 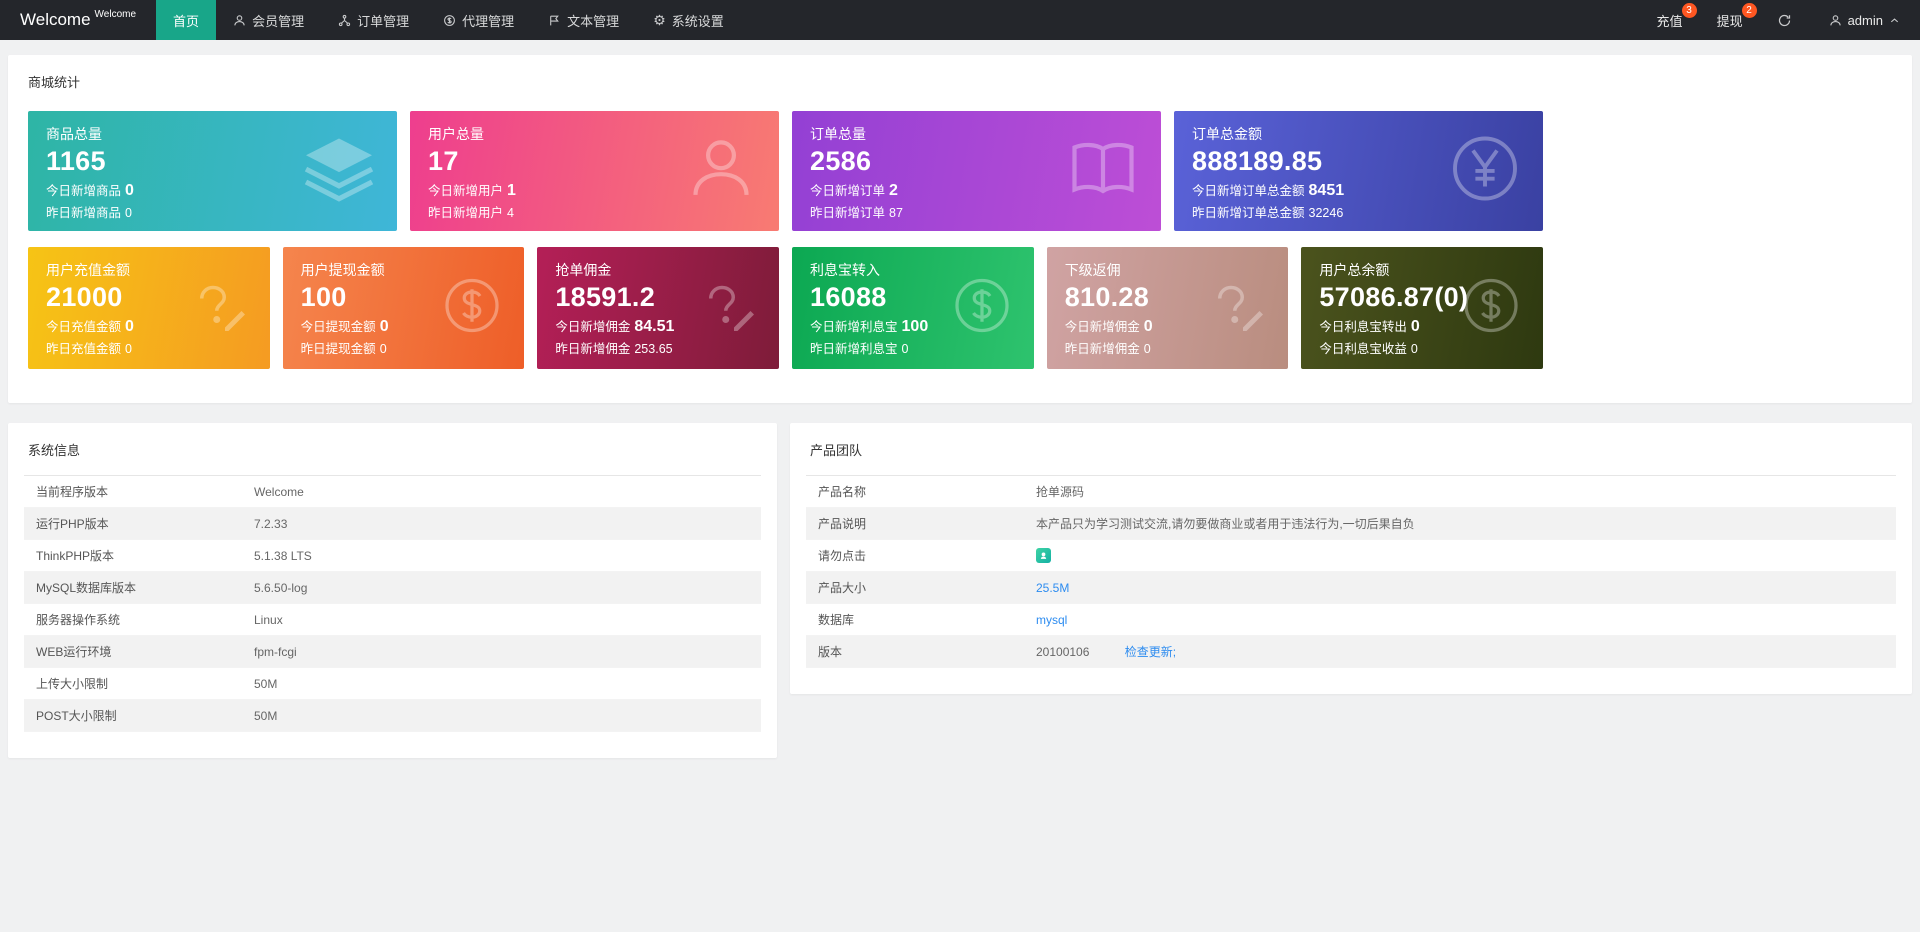 I want to click on stat-card-goods-total: 商品总量 1165 今日新增商品 0 昨日新增商品 0, so click(x=212, y=171).